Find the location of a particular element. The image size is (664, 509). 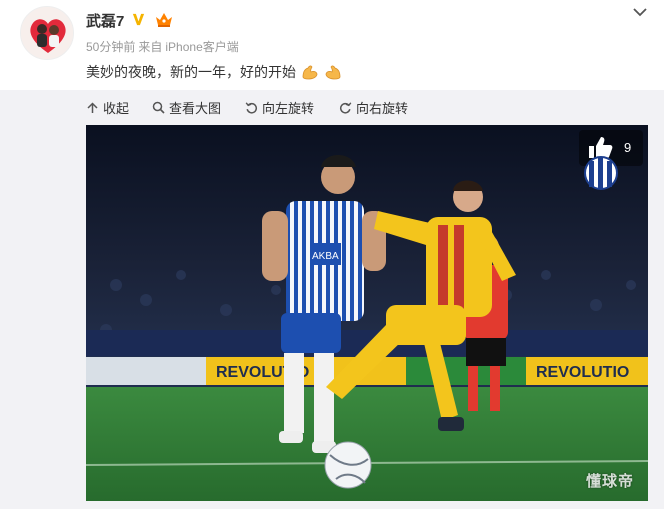

vip-icon is located at coordinates (164, 19).